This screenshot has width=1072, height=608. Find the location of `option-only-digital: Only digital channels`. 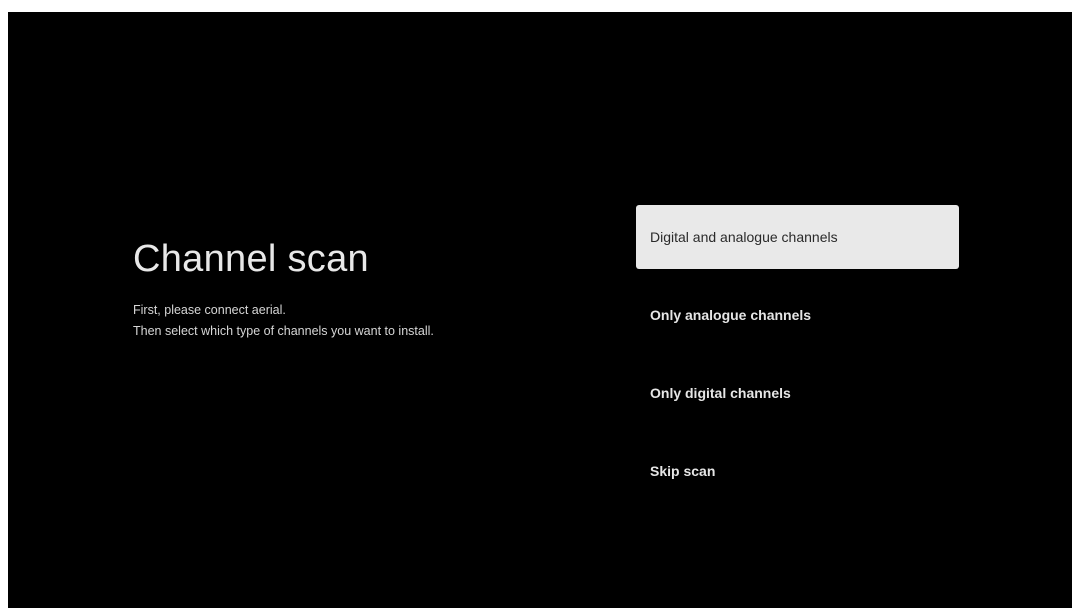

option-only-digital: Only digital channels is located at coordinates (797, 393).